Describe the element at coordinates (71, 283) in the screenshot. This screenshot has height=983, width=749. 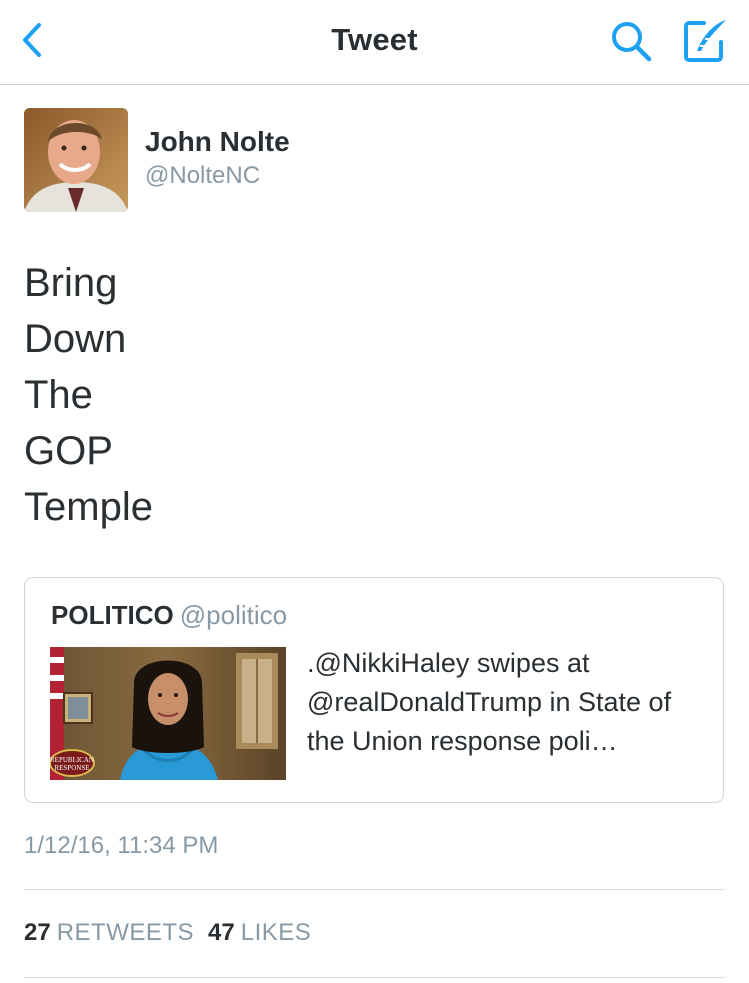
I see `tweet-line: Bring` at that location.